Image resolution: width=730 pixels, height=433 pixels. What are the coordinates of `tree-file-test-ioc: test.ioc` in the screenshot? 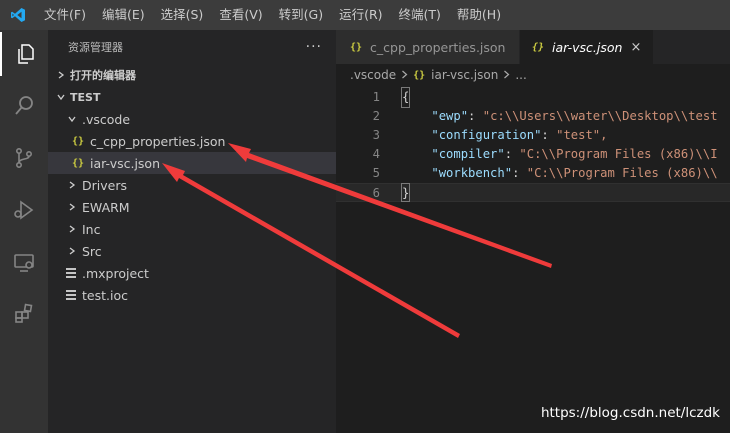 It's located at (192, 295).